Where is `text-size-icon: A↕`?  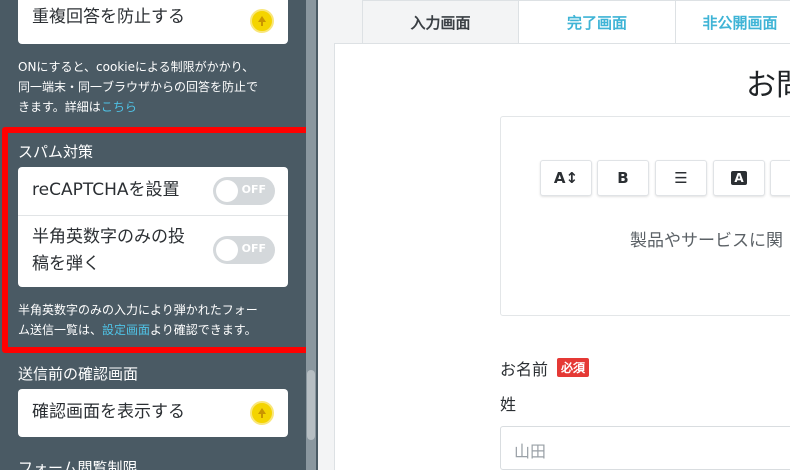
text-size-icon: A↕ is located at coordinates (566, 178).